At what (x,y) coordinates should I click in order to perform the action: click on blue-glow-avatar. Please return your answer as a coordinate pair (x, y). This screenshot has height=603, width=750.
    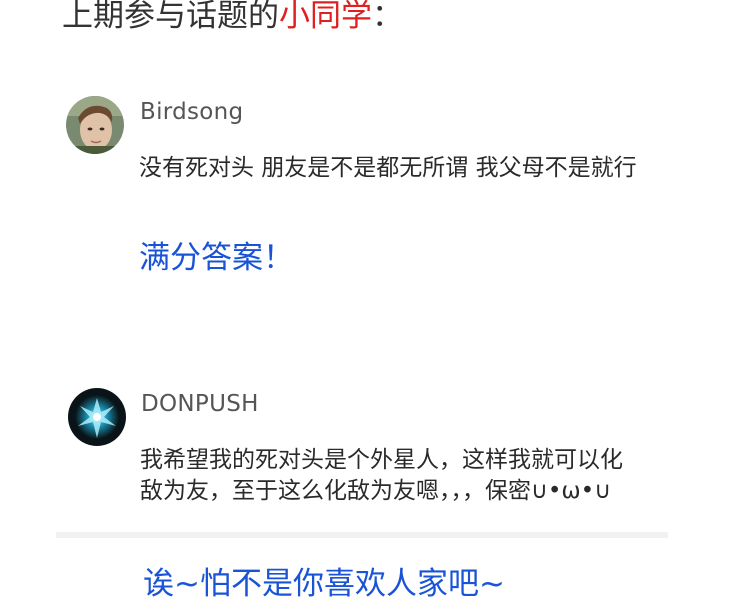
    Looking at the image, I should click on (97, 417).